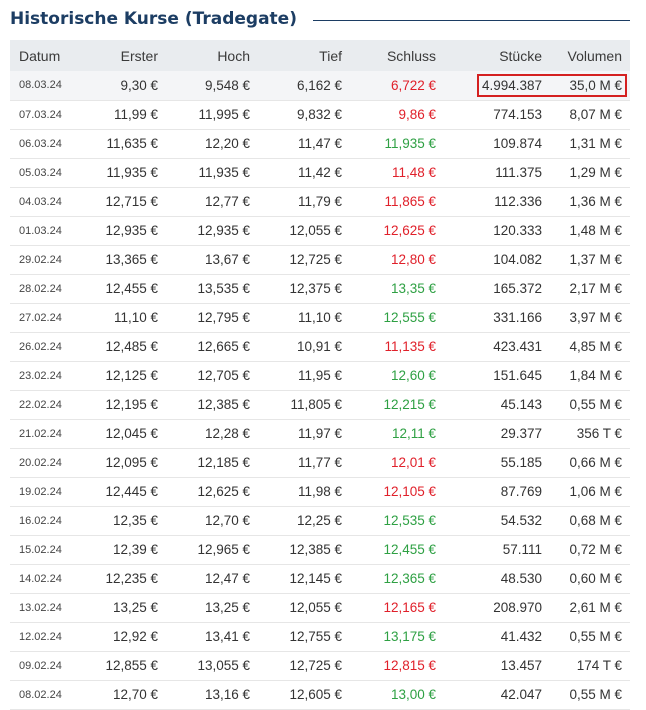  What do you see at coordinates (595, 143) in the screenshot?
I see `volume-cell: 1,31 M €` at bounding box center [595, 143].